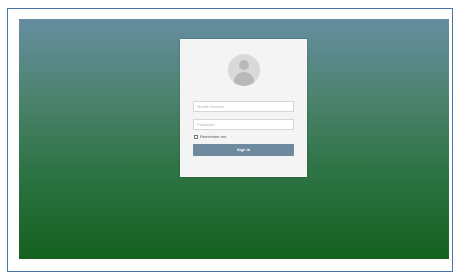 The image size is (462, 280). I want to click on user-avatar-icon, so click(244, 70).